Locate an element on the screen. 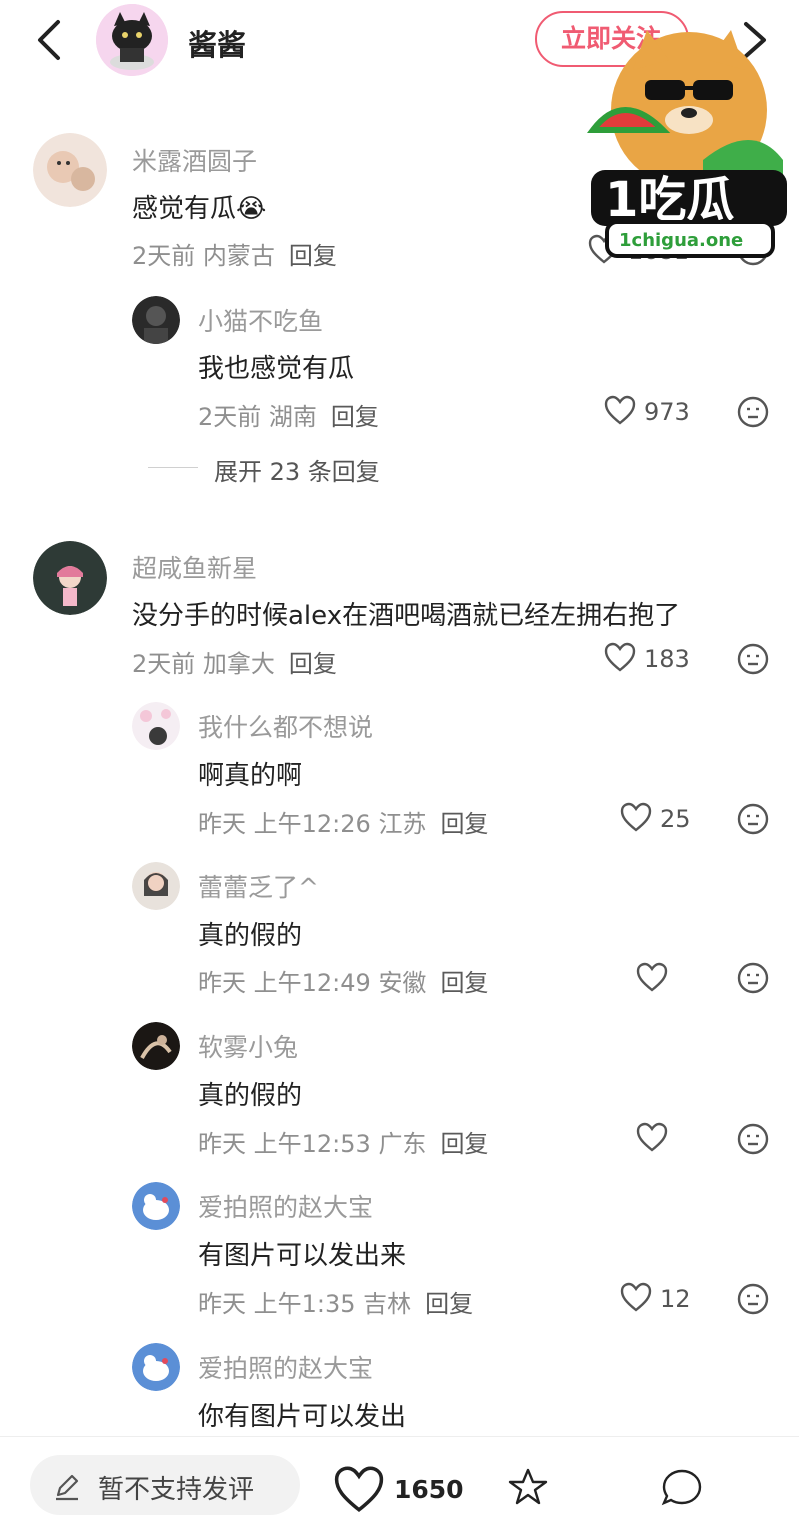  comment-meta: 2天前 加拿大 回复 is located at coordinates (234, 664).